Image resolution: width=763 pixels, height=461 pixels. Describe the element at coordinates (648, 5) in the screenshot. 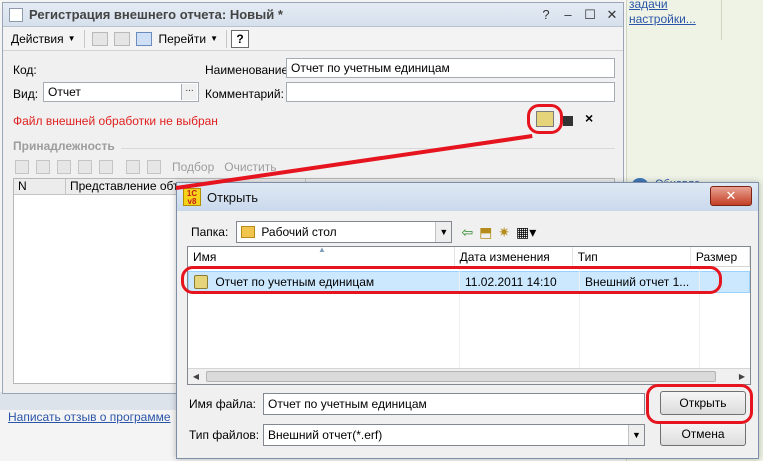

I see `tasks-link: задачи` at that location.